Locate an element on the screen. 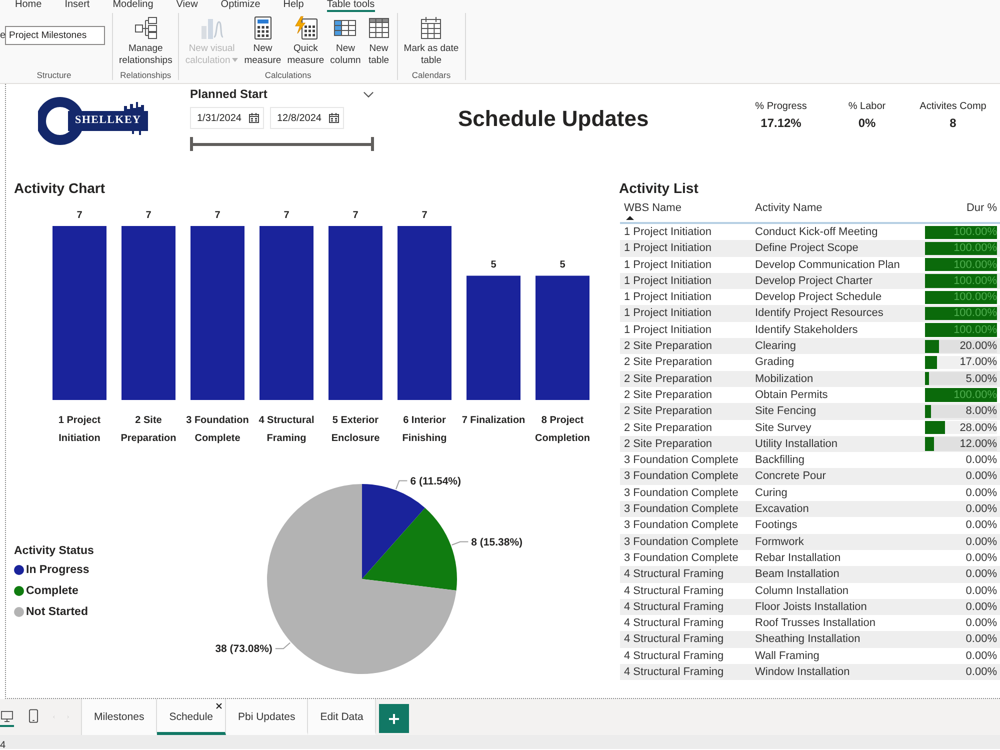 This screenshot has height=750, width=1000. page-tab: Schedule is located at coordinates (191, 717).